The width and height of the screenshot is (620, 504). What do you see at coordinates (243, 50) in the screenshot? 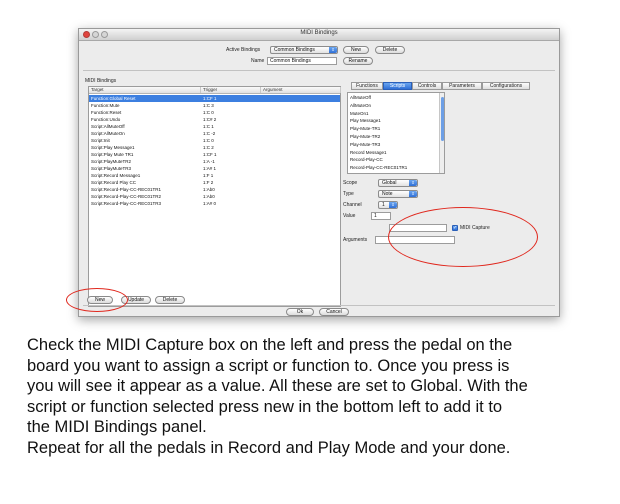
I see `active-bindings-label: Active Bindings` at bounding box center [243, 50].